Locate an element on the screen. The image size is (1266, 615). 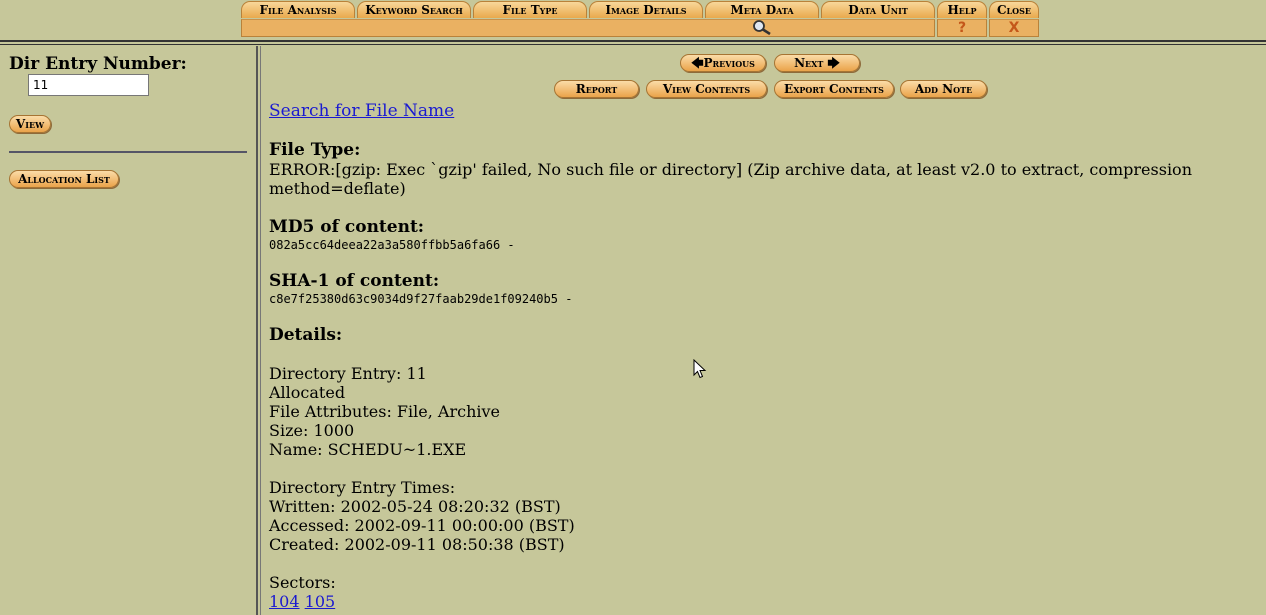
close-icon: X is located at coordinates (1014, 28).